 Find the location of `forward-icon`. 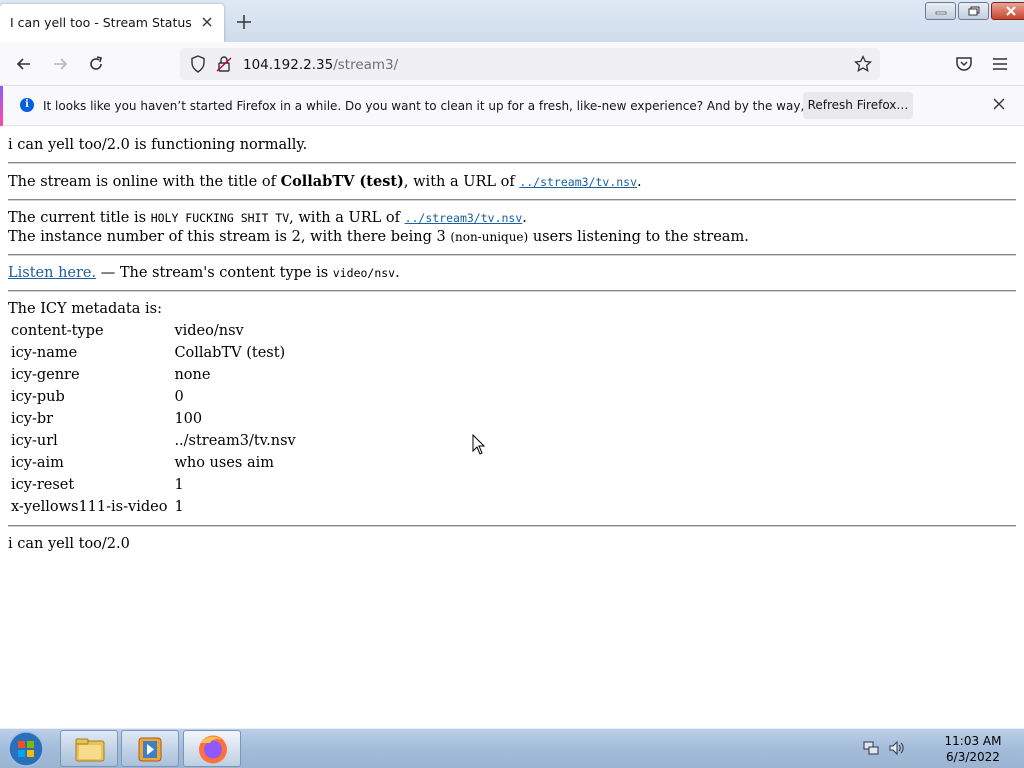

forward-icon is located at coordinates (60, 64).